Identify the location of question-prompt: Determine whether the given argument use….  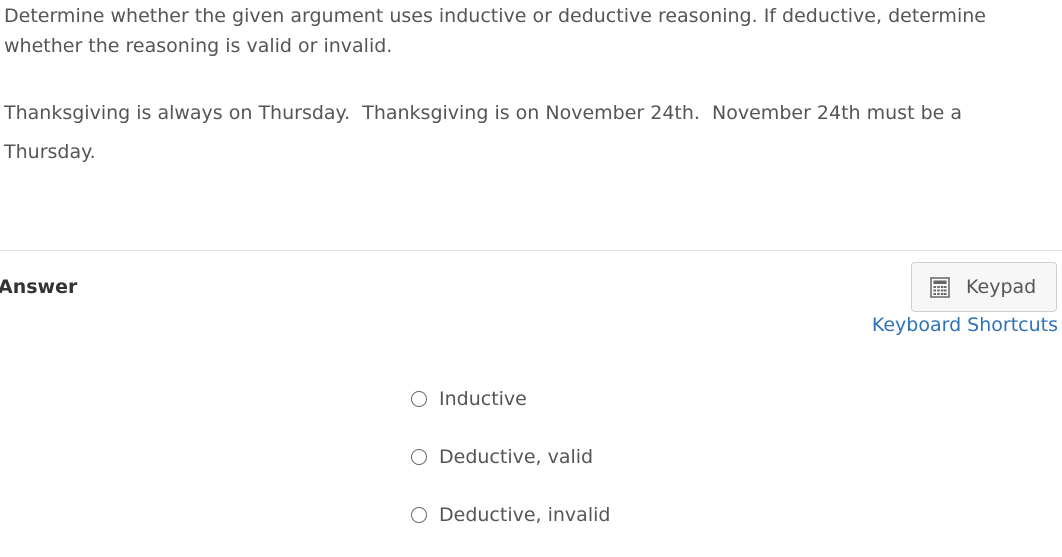
(495, 31).